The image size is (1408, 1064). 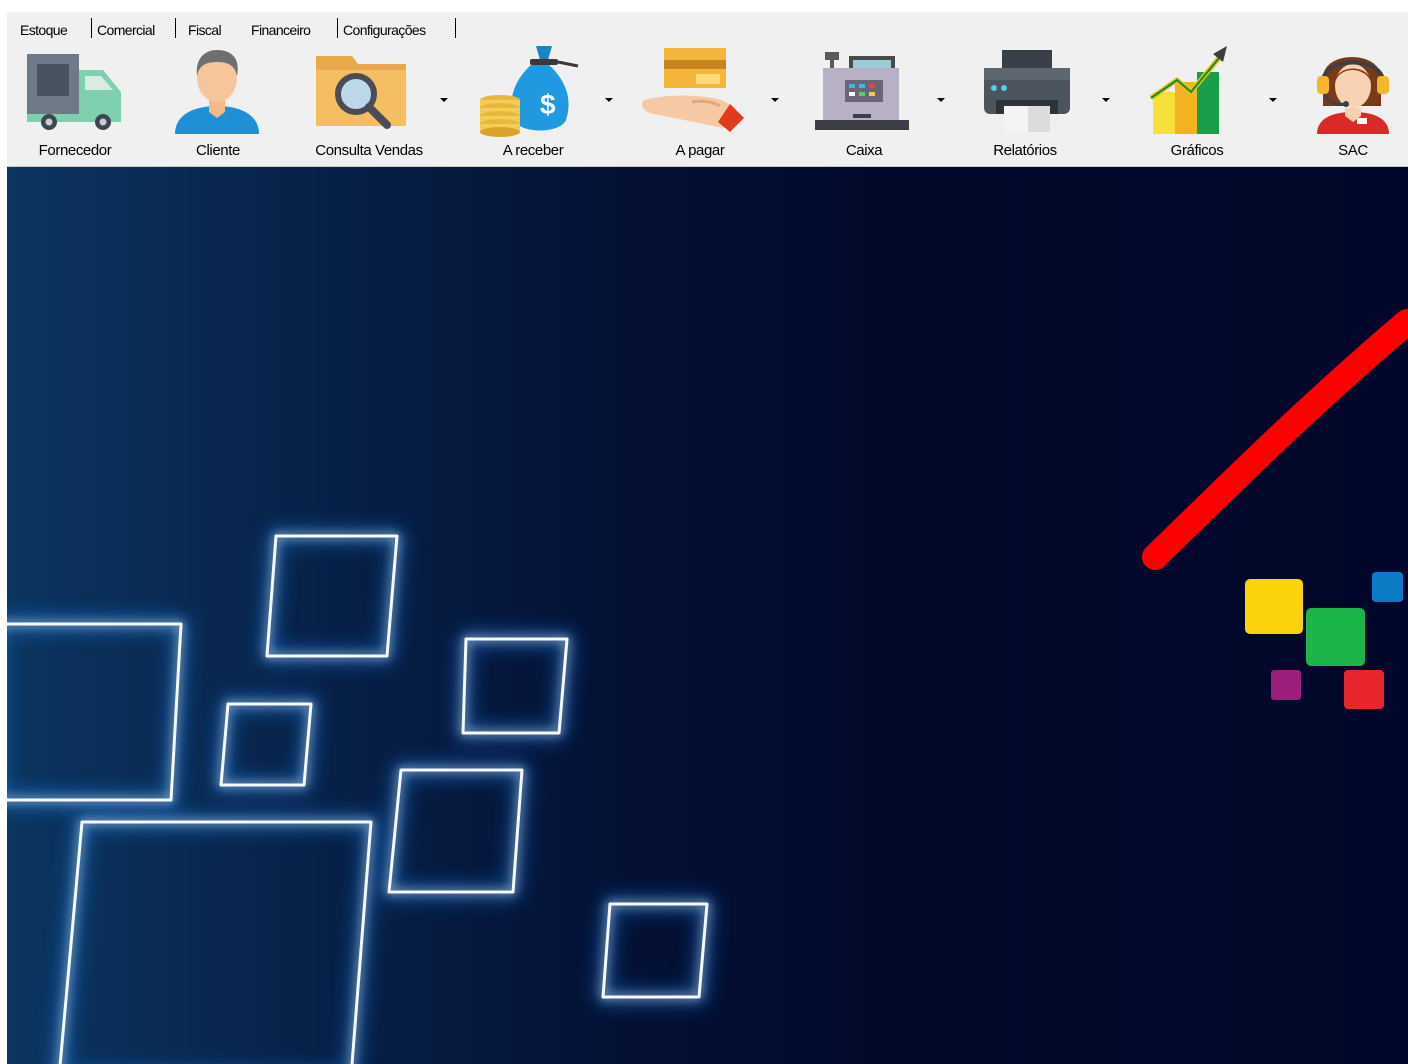 What do you see at coordinates (1032, 104) in the screenshot?
I see `relatorios-button: Relatórios` at bounding box center [1032, 104].